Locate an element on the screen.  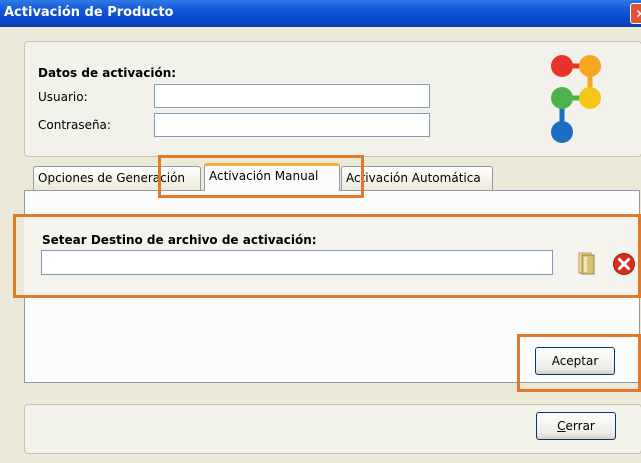
password-input is located at coordinates (292, 125).